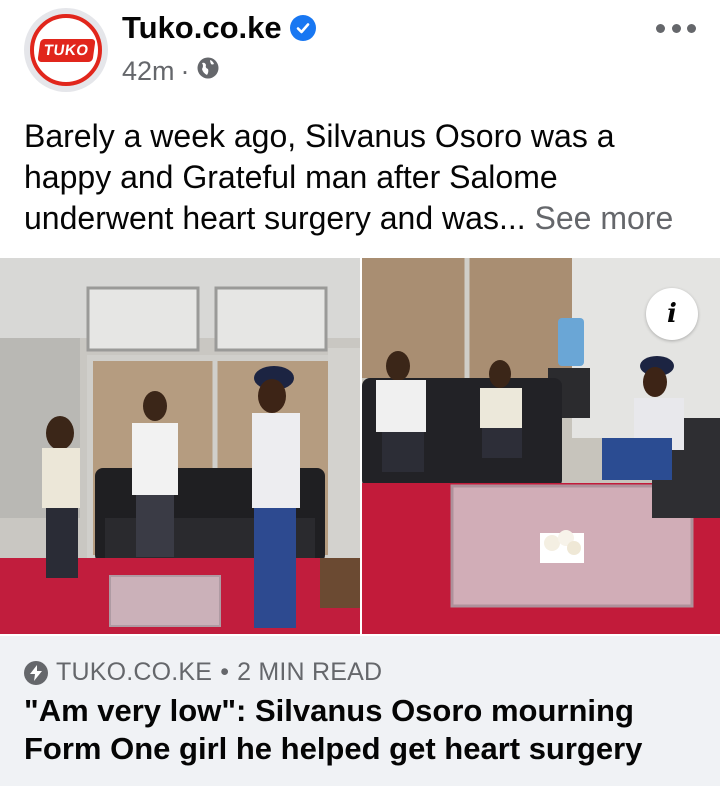 The image size is (720, 786). I want to click on link-source: TUKO.CO.KE • 2 MIN READ, so click(203, 672).